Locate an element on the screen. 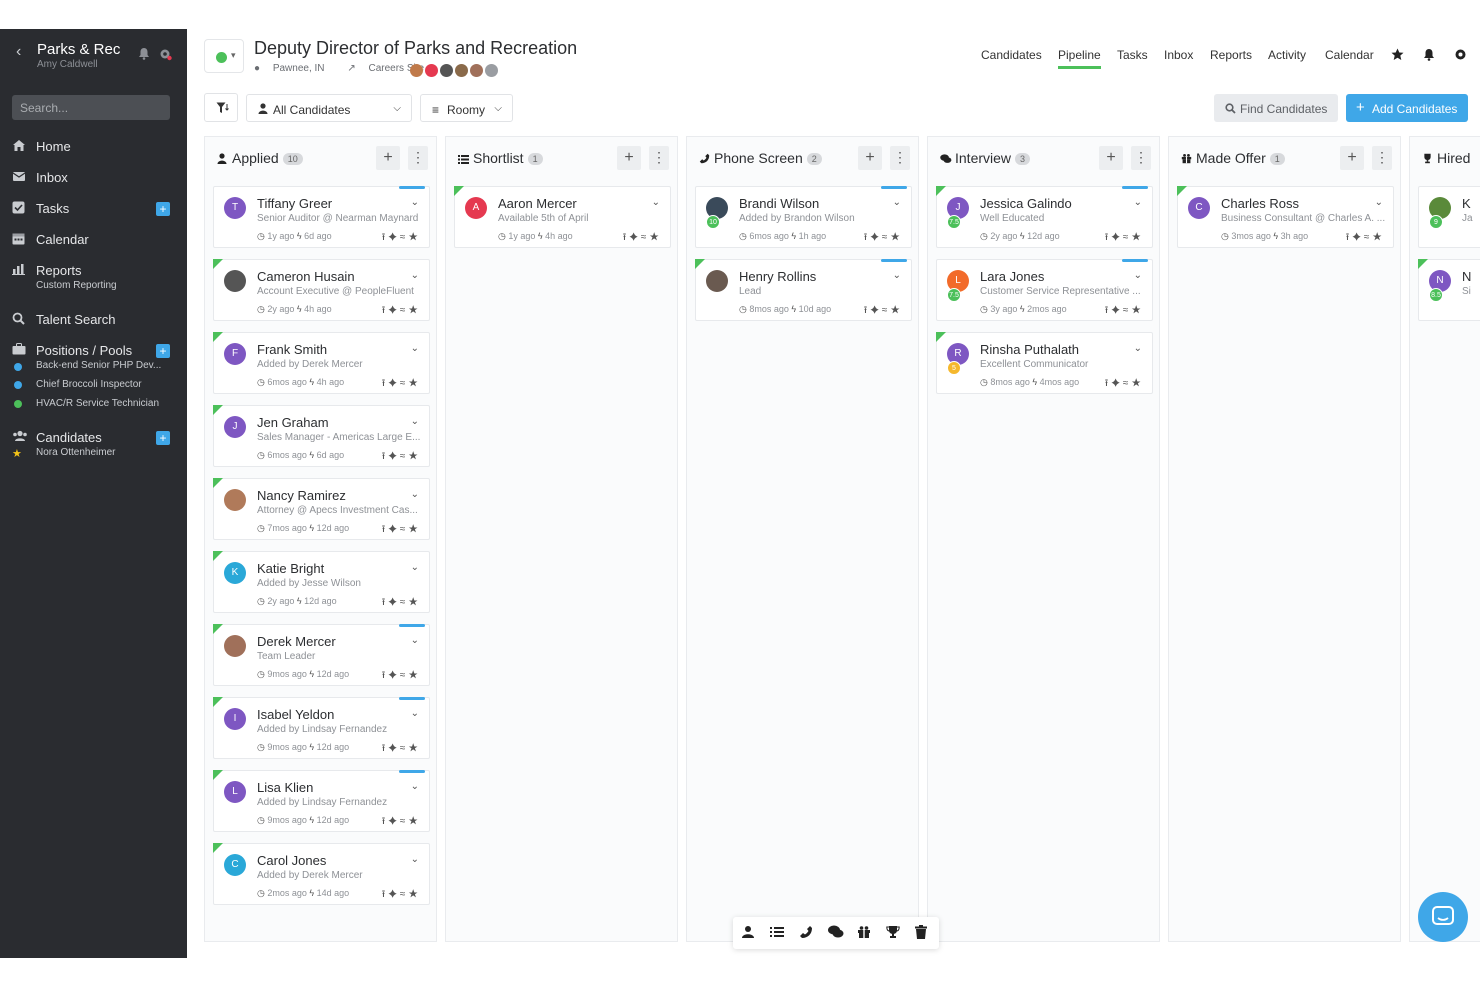 Image resolution: width=1480 pixels, height=987 pixels. candidate-name: Frank Smith is located at coordinates (292, 349).